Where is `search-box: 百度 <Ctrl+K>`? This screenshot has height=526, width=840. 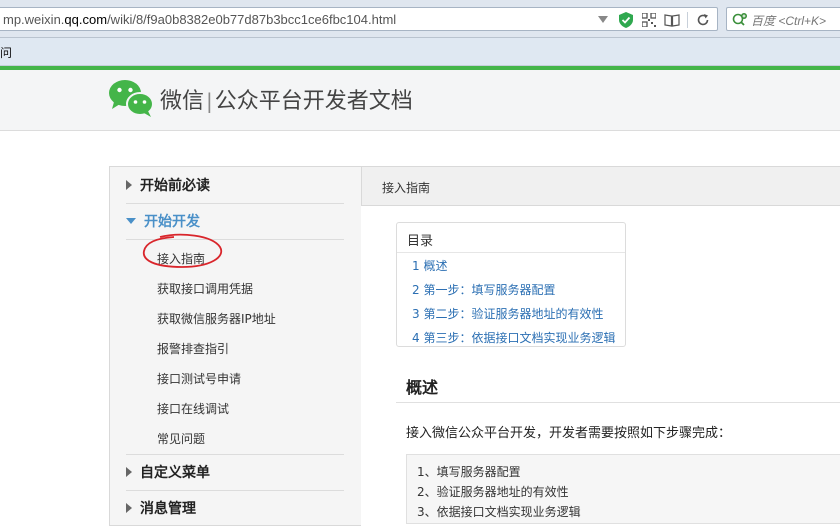
search-box: 百度 <Ctrl+K> is located at coordinates (783, 19).